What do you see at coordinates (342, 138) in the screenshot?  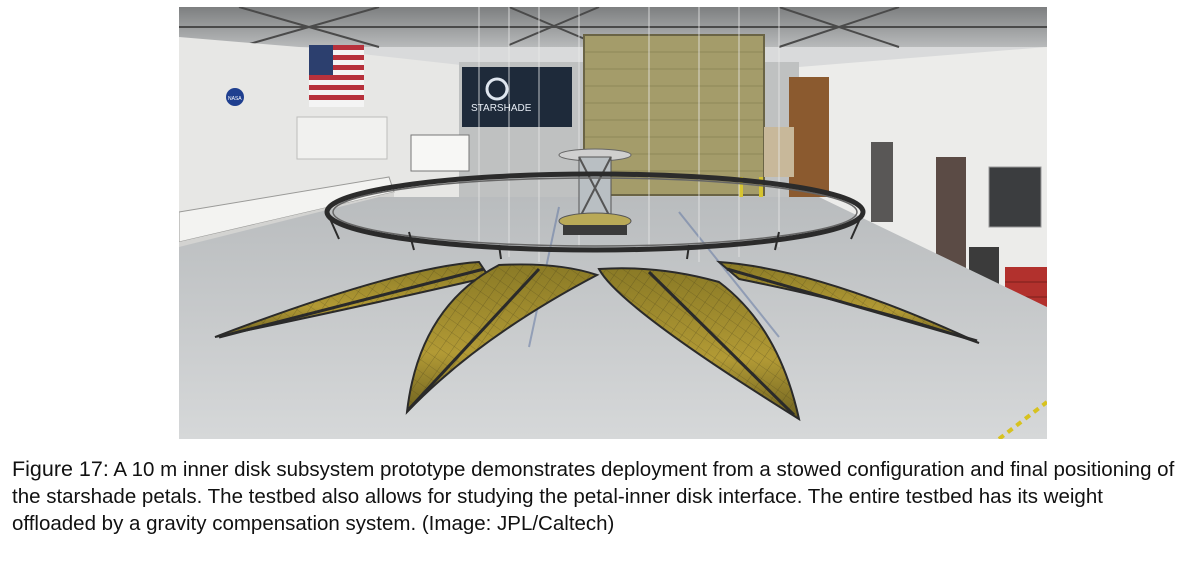 I see `upper-cabinets` at bounding box center [342, 138].